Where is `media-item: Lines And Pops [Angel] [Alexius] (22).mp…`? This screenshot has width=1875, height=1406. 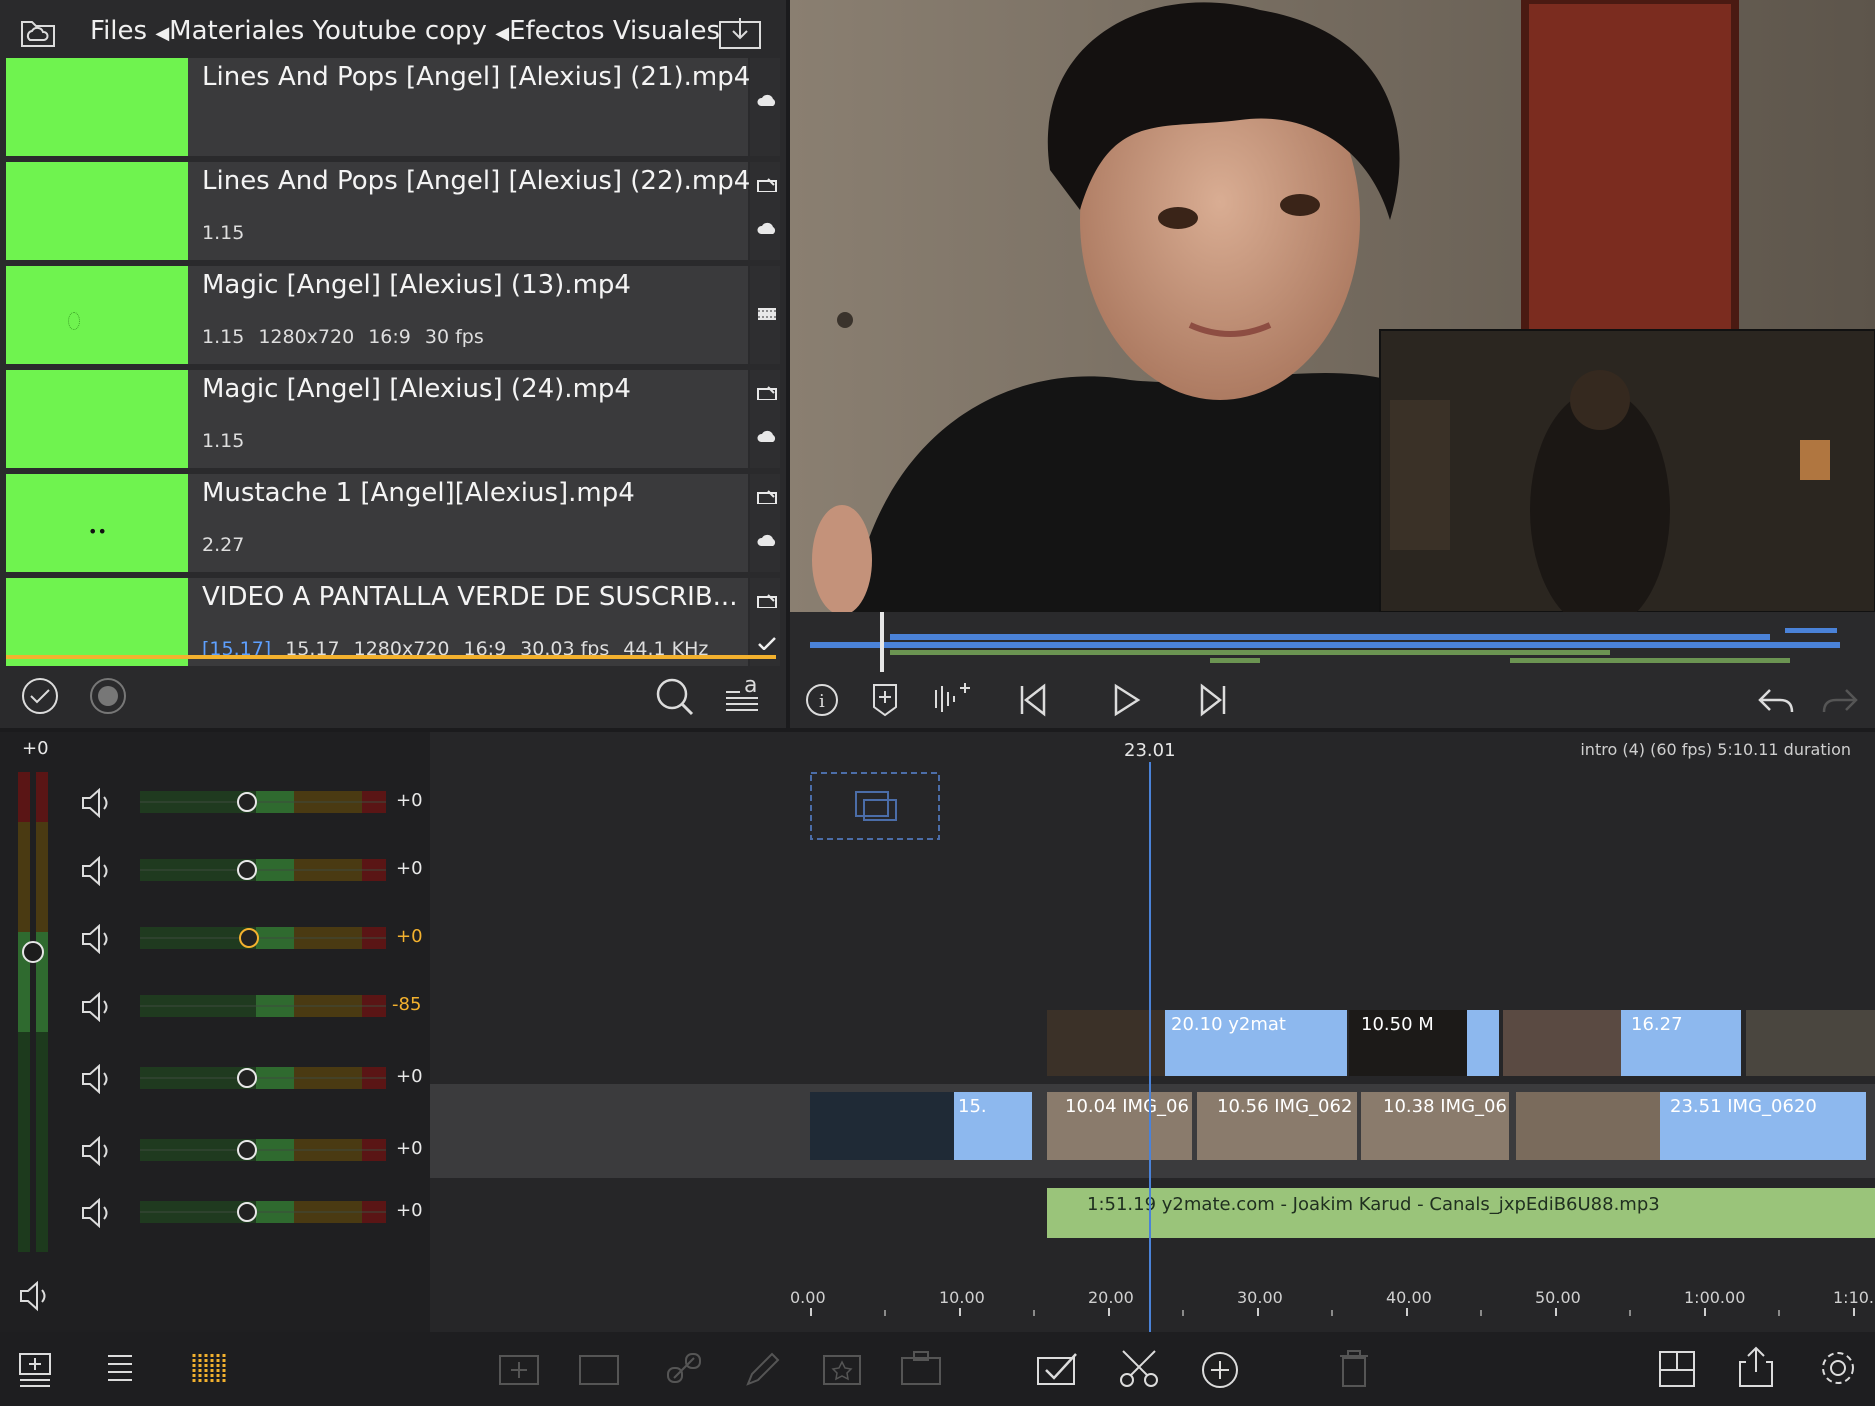 media-item: Lines And Pops [Angel] [Alexius] (22).mp… is located at coordinates (393, 211).